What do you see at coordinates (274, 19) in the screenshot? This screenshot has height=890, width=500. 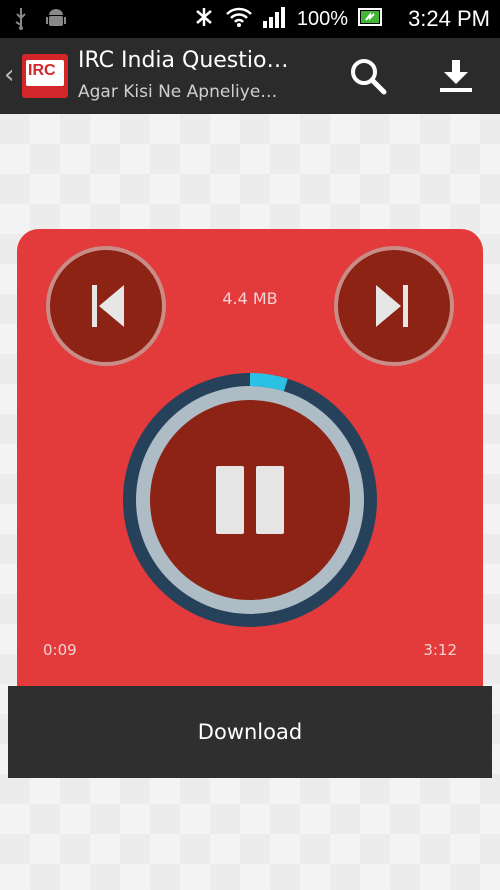 I see `signal-icon` at bounding box center [274, 19].